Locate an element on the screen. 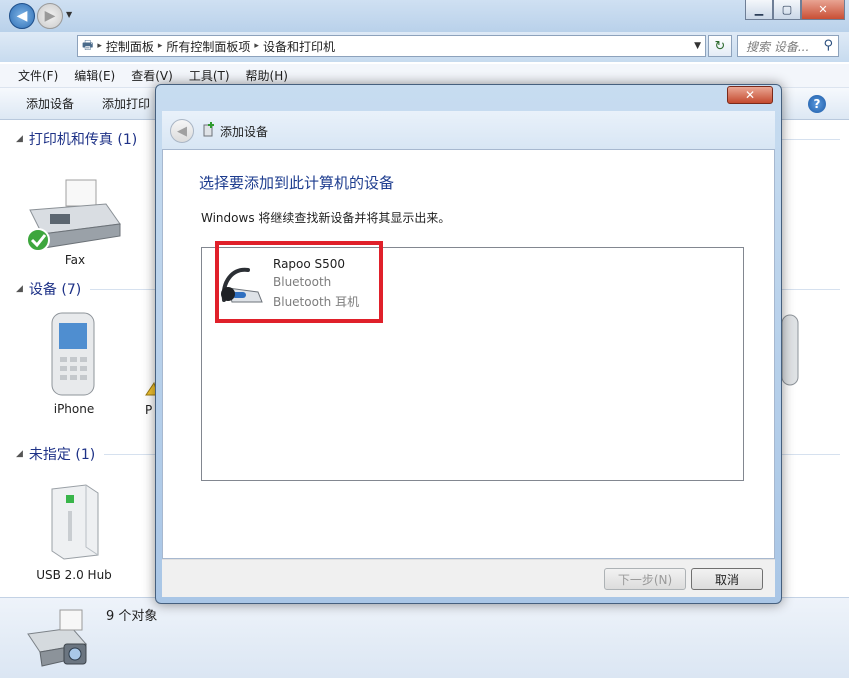 The width and height of the screenshot is (849, 678). iphone-device is located at coordinates (74, 354).